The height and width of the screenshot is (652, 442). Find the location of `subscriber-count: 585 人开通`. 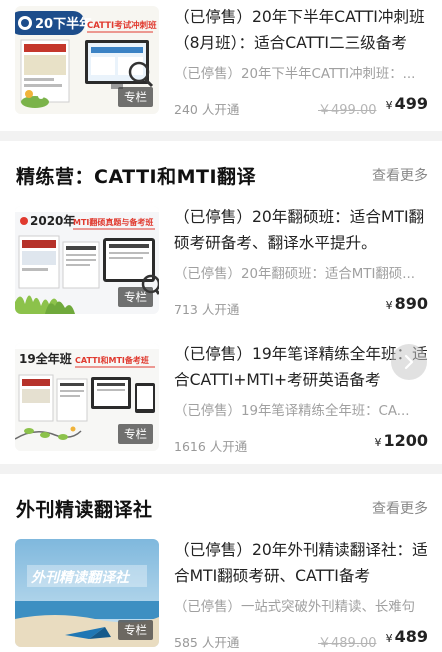

subscriber-count: 585 人开通 is located at coordinates (207, 642).